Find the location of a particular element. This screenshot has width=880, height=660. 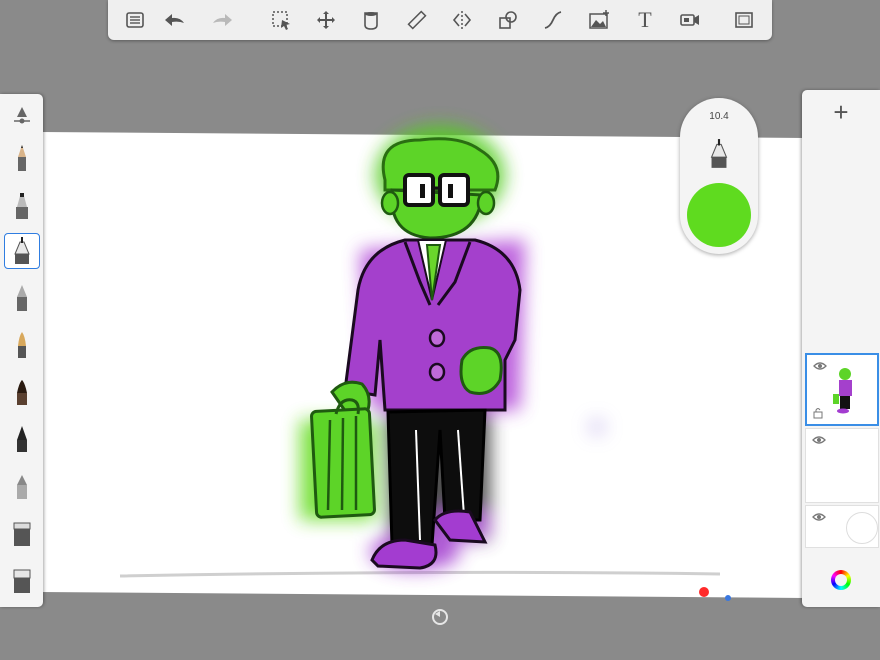

brush-size-label: 10.4 is located at coordinates (719, 116).